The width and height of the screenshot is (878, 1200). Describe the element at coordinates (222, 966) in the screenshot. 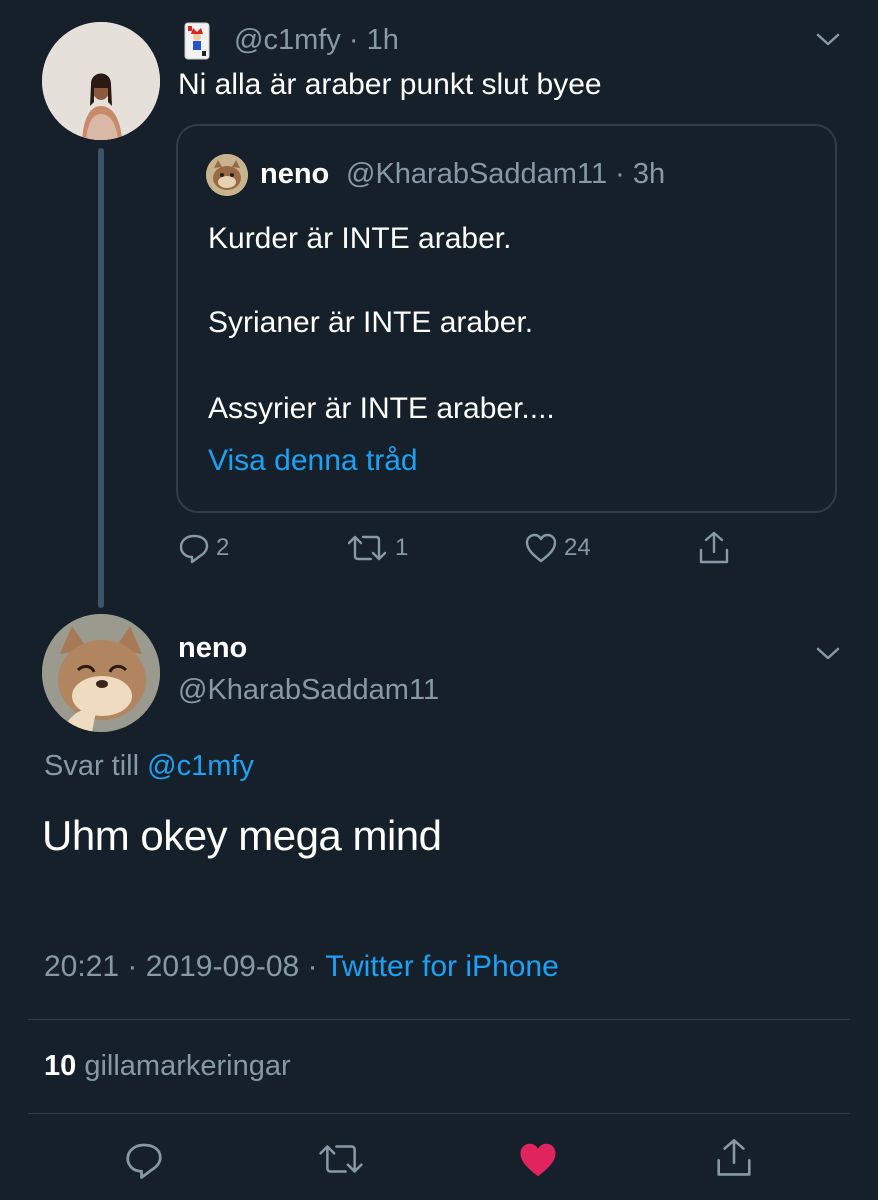

I see `tweet-date: 2019-09-08` at that location.